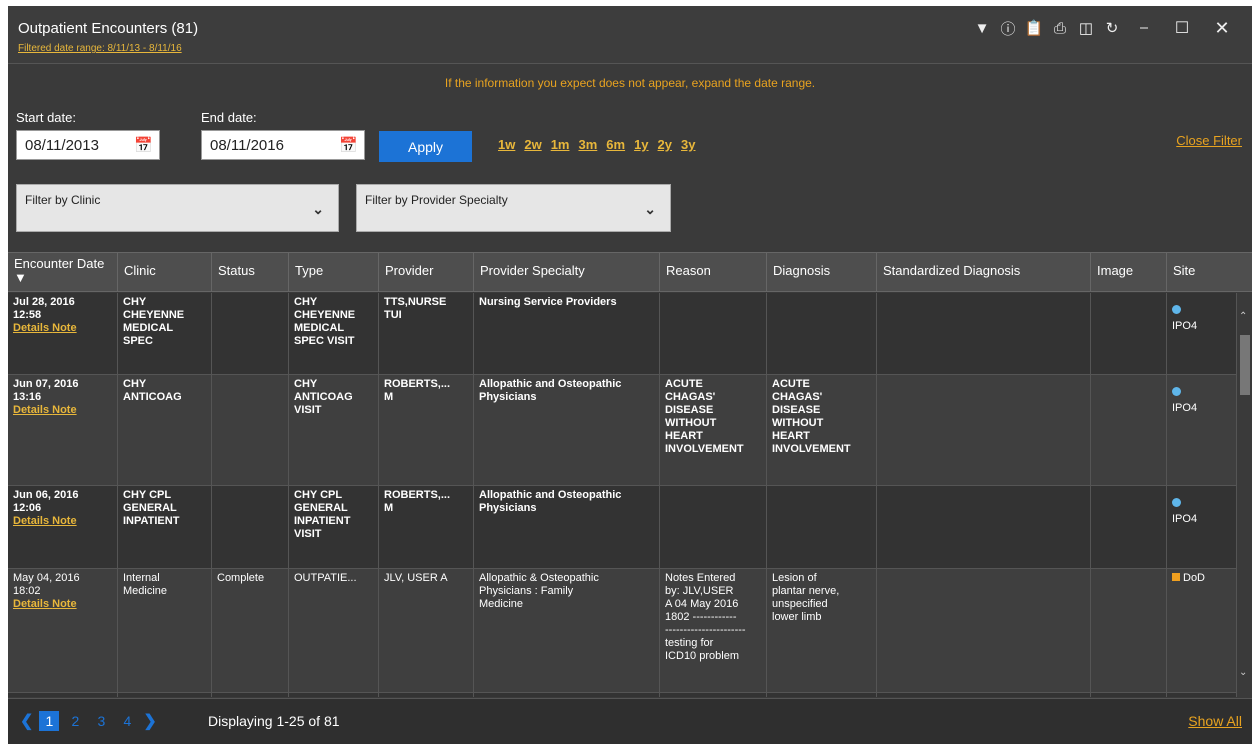 The height and width of the screenshot is (744, 1252). Describe the element at coordinates (44, 308) in the screenshot. I see `encounter-date: Jul 28, 2016 12:58` at that location.